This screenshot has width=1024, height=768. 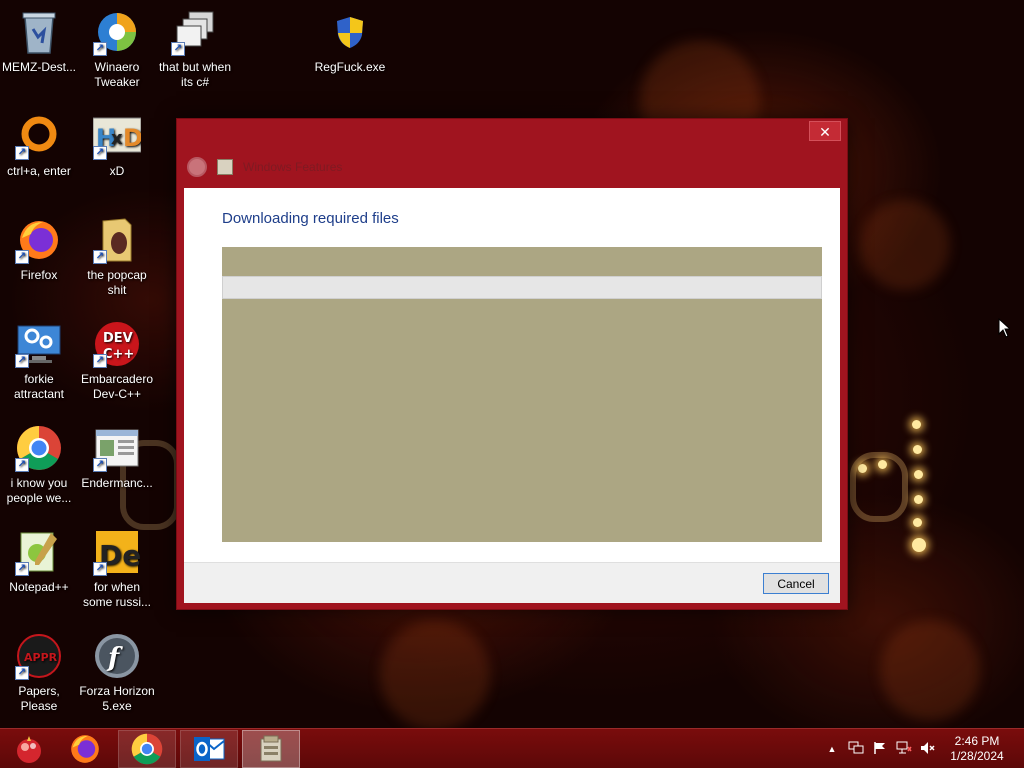 What do you see at coordinates (197, 167) in the screenshot?
I see `back-arrow-icon` at bounding box center [197, 167].